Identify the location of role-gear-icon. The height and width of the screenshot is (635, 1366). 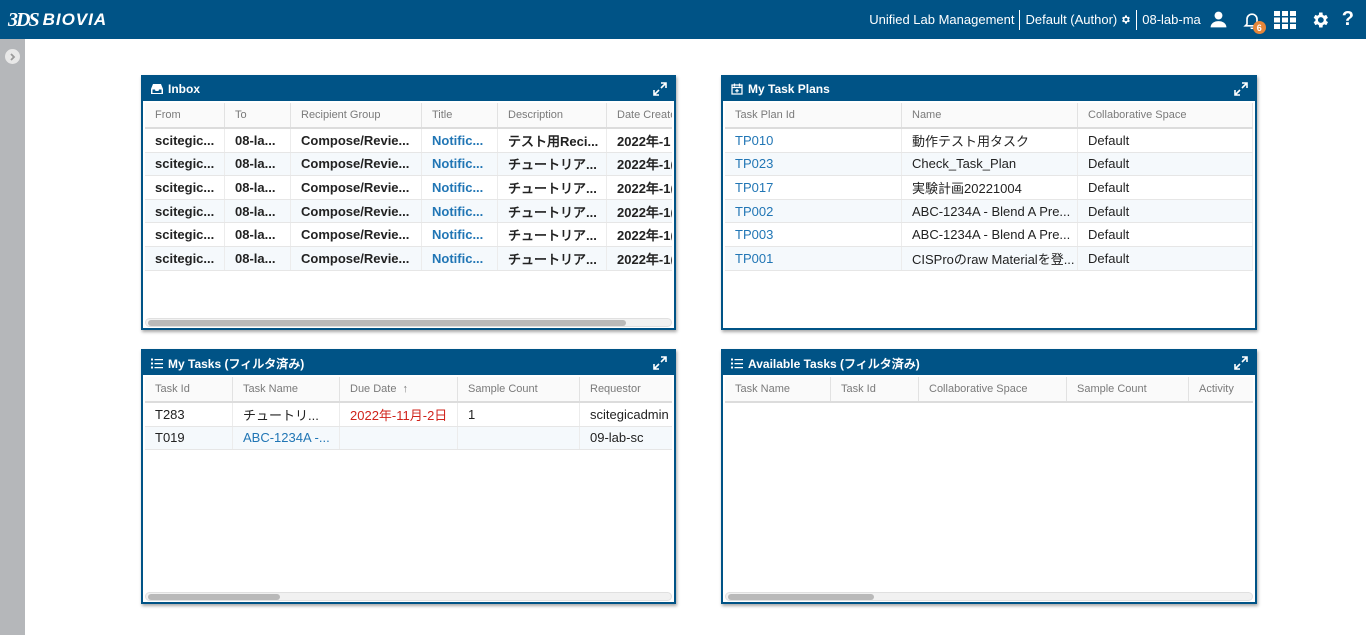
(1125, 19).